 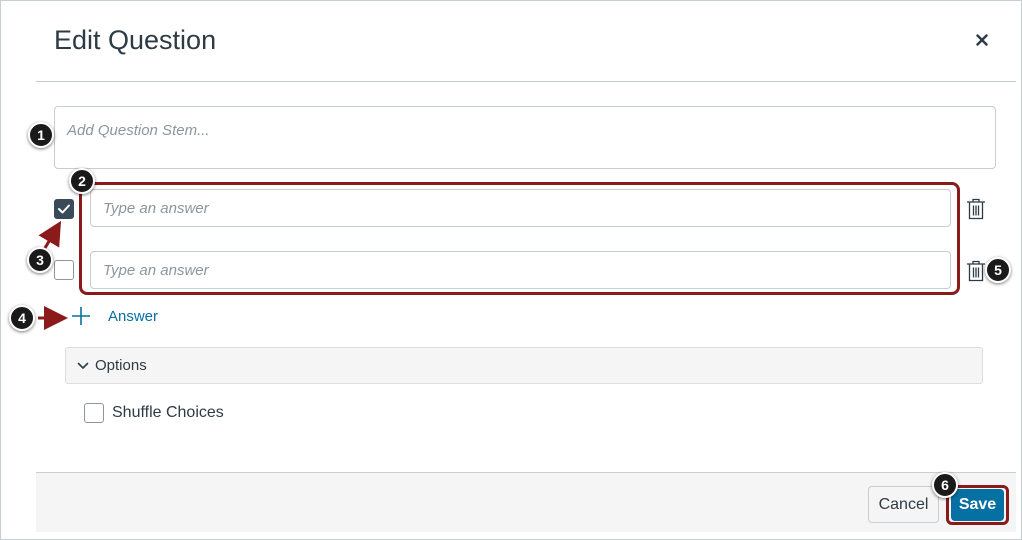 I want to click on shuffle-choices-row: Shuffle Choices, so click(x=154, y=413).